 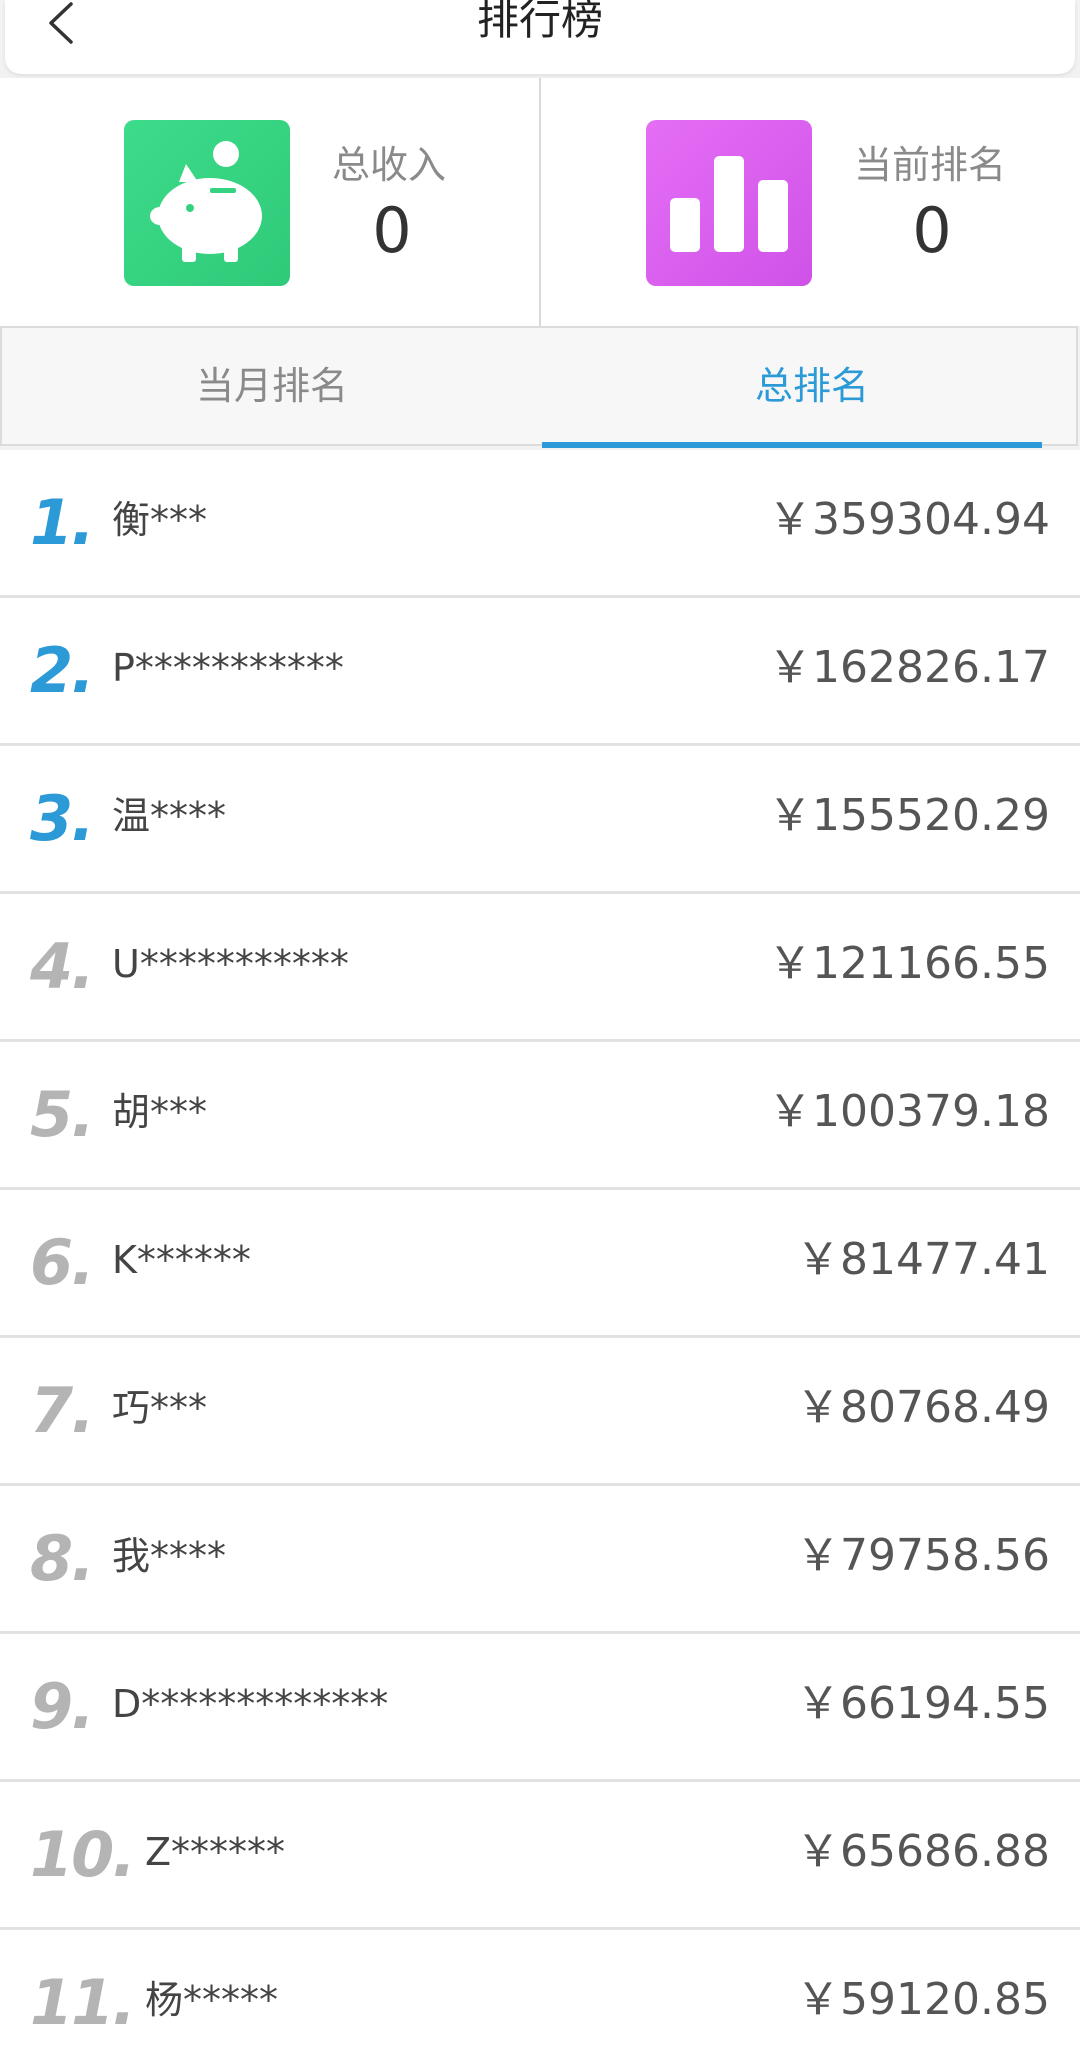 What do you see at coordinates (62, 670) in the screenshot?
I see `rank-number: 2.` at bounding box center [62, 670].